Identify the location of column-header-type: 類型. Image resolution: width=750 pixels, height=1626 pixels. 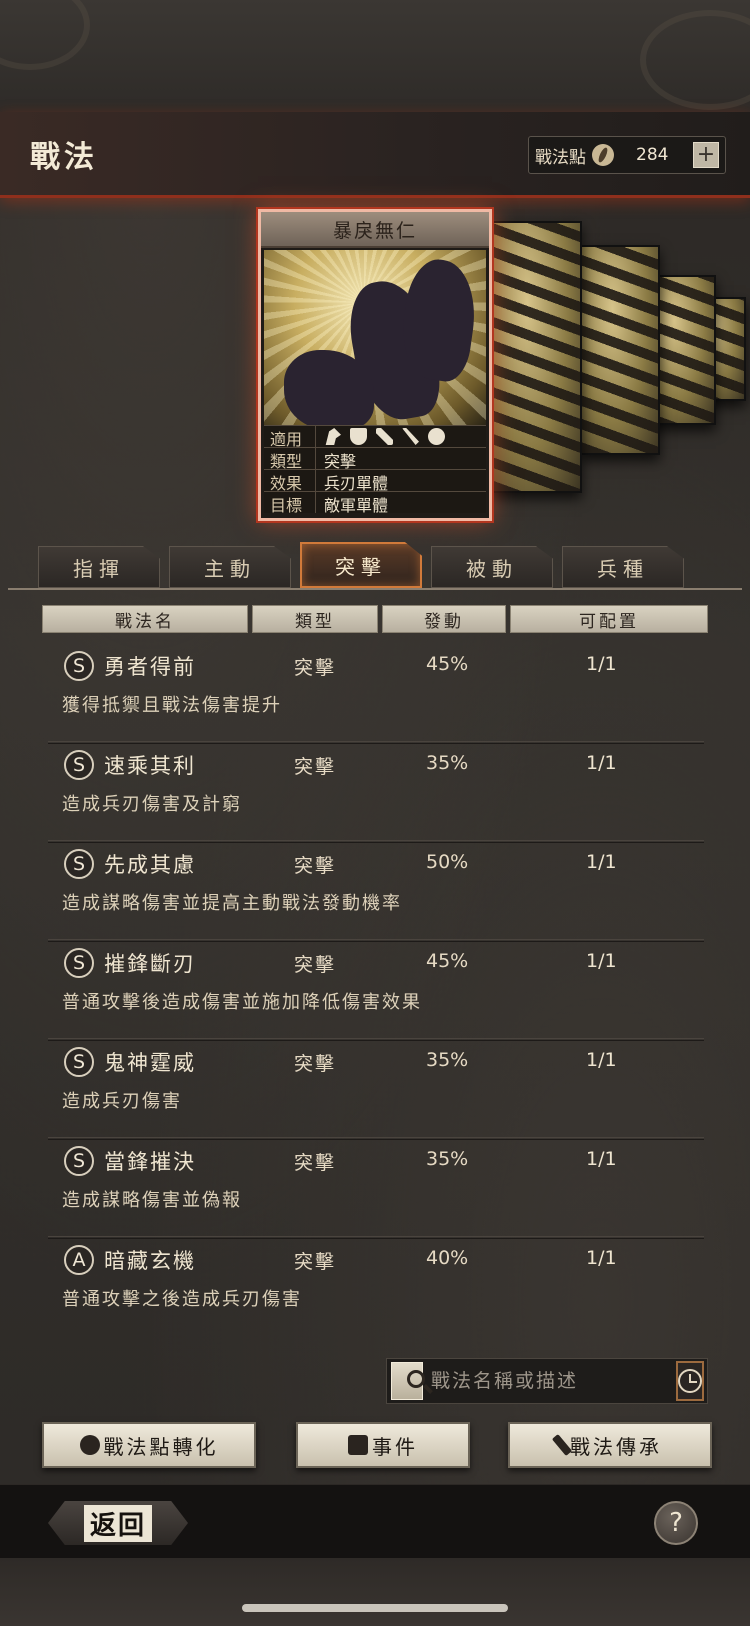
(315, 619).